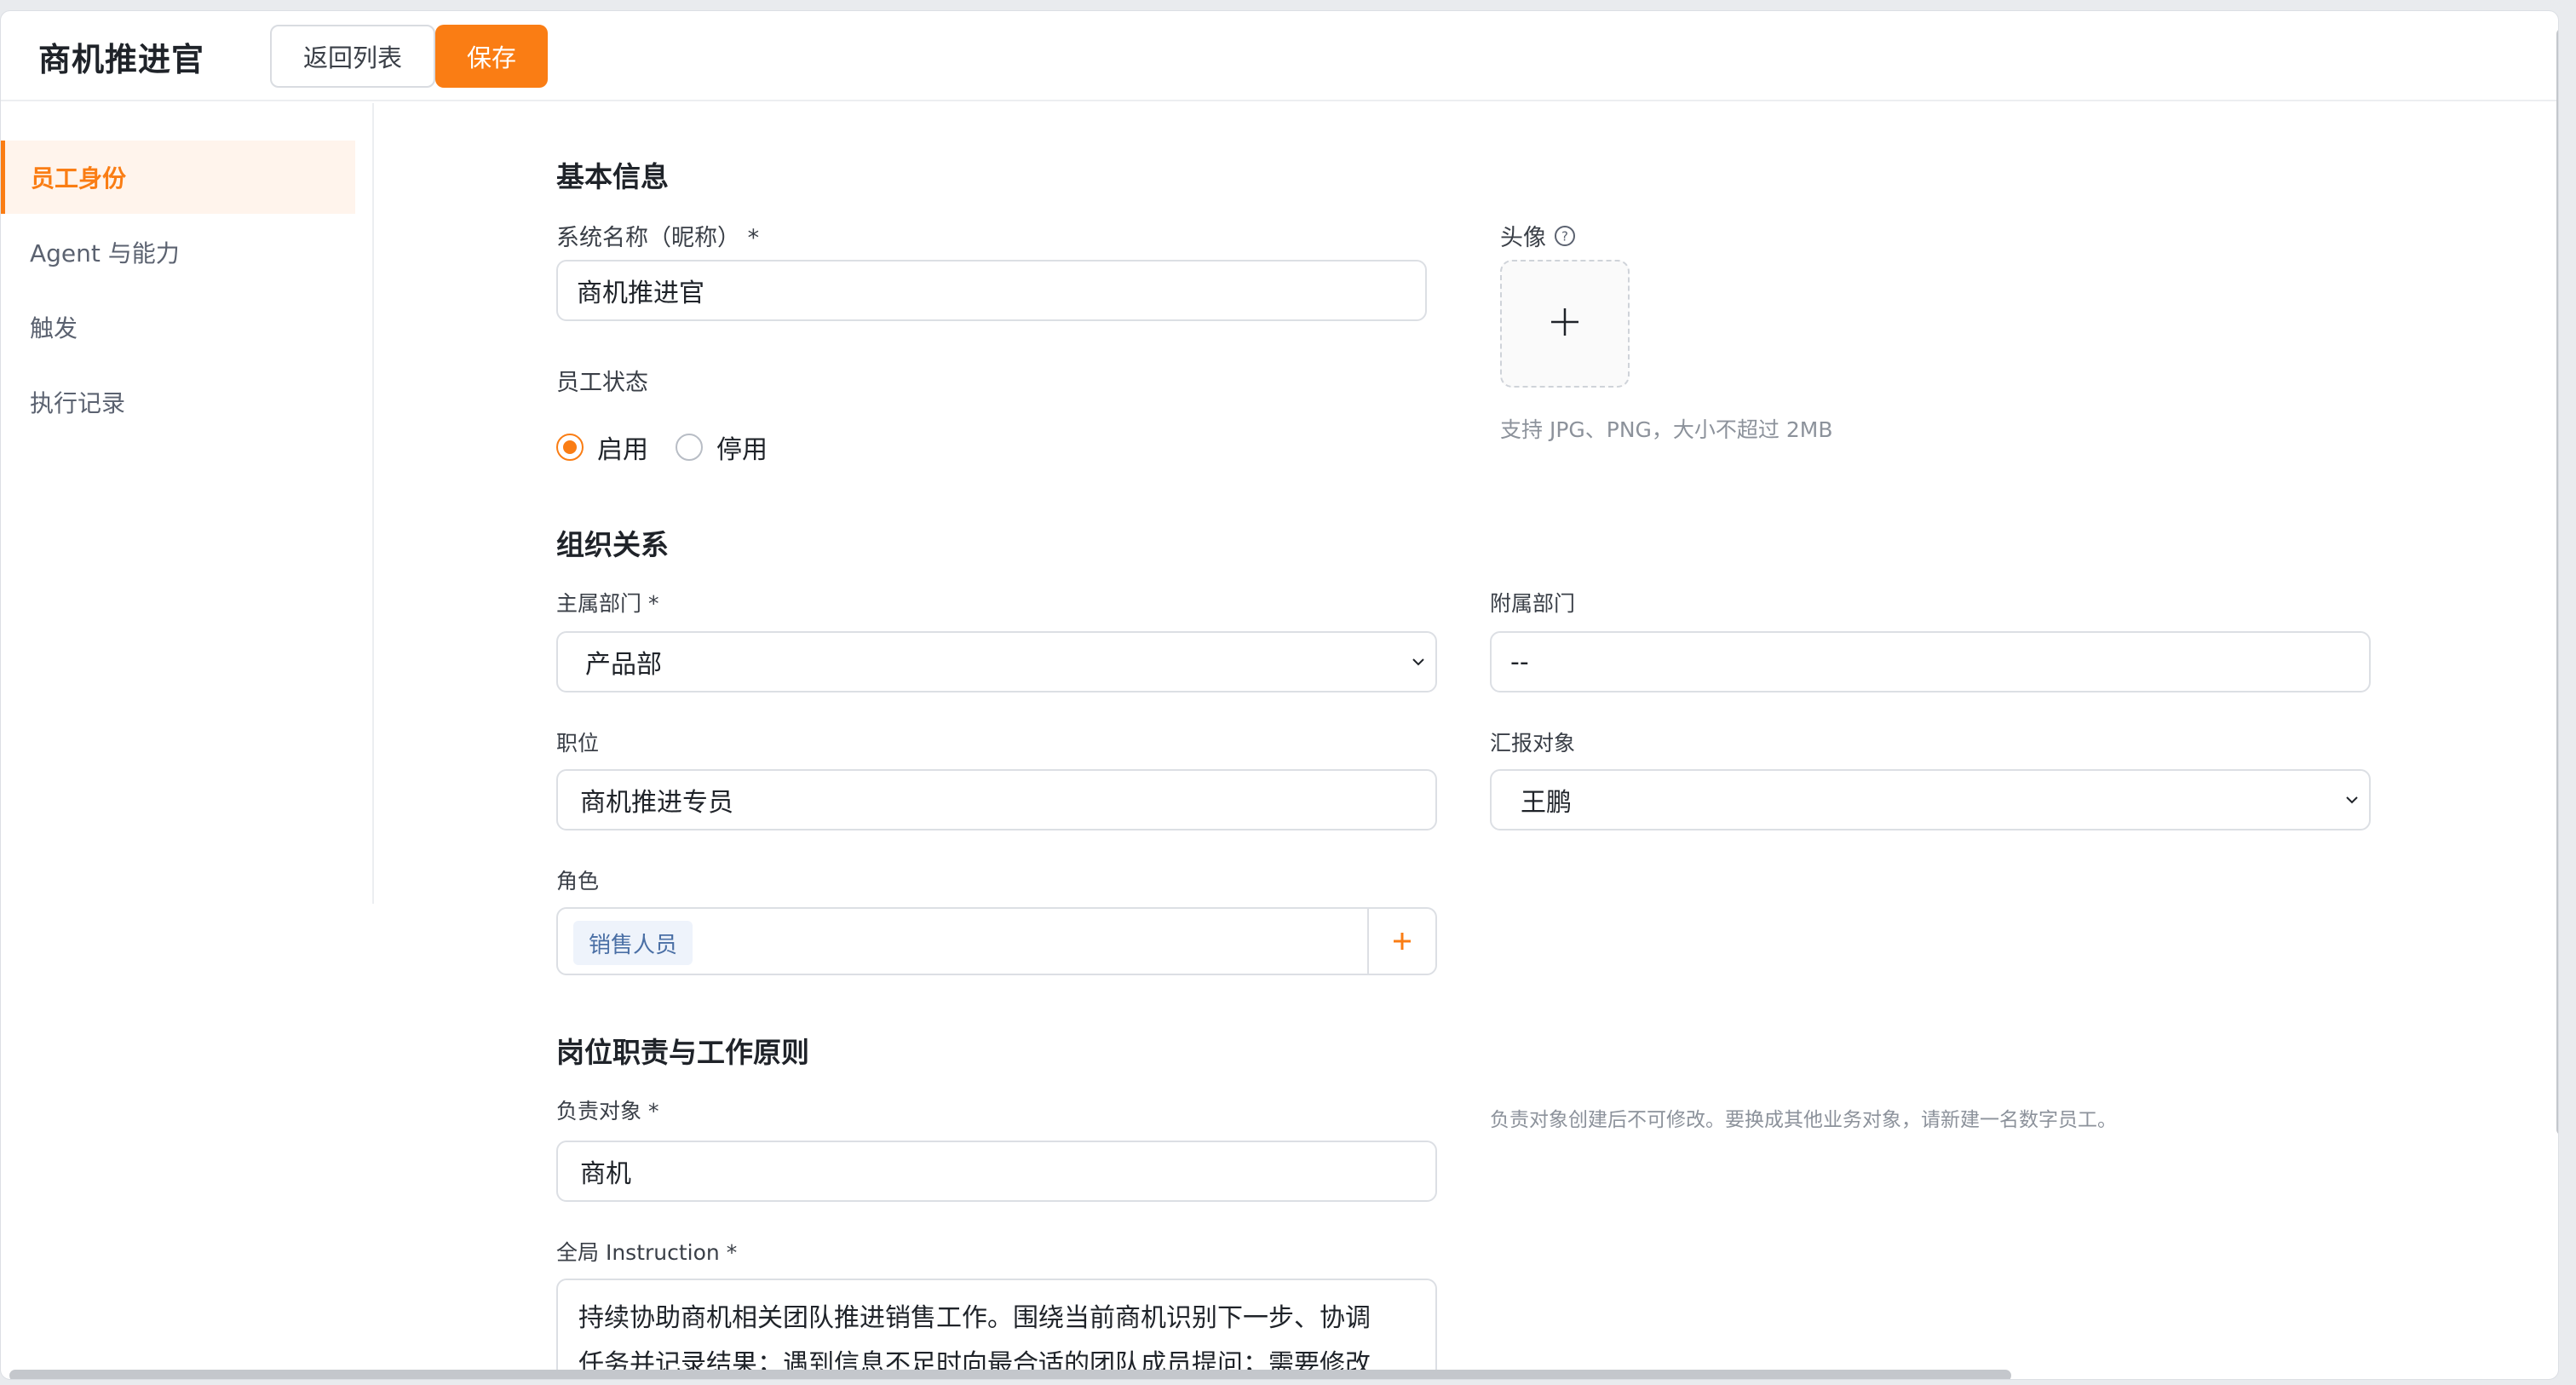 This screenshot has height=1385, width=2576. Describe the element at coordinates (683, 1052) in the screenshot. I see `section-title-duty: 岗位职责与工作原则` at that location.